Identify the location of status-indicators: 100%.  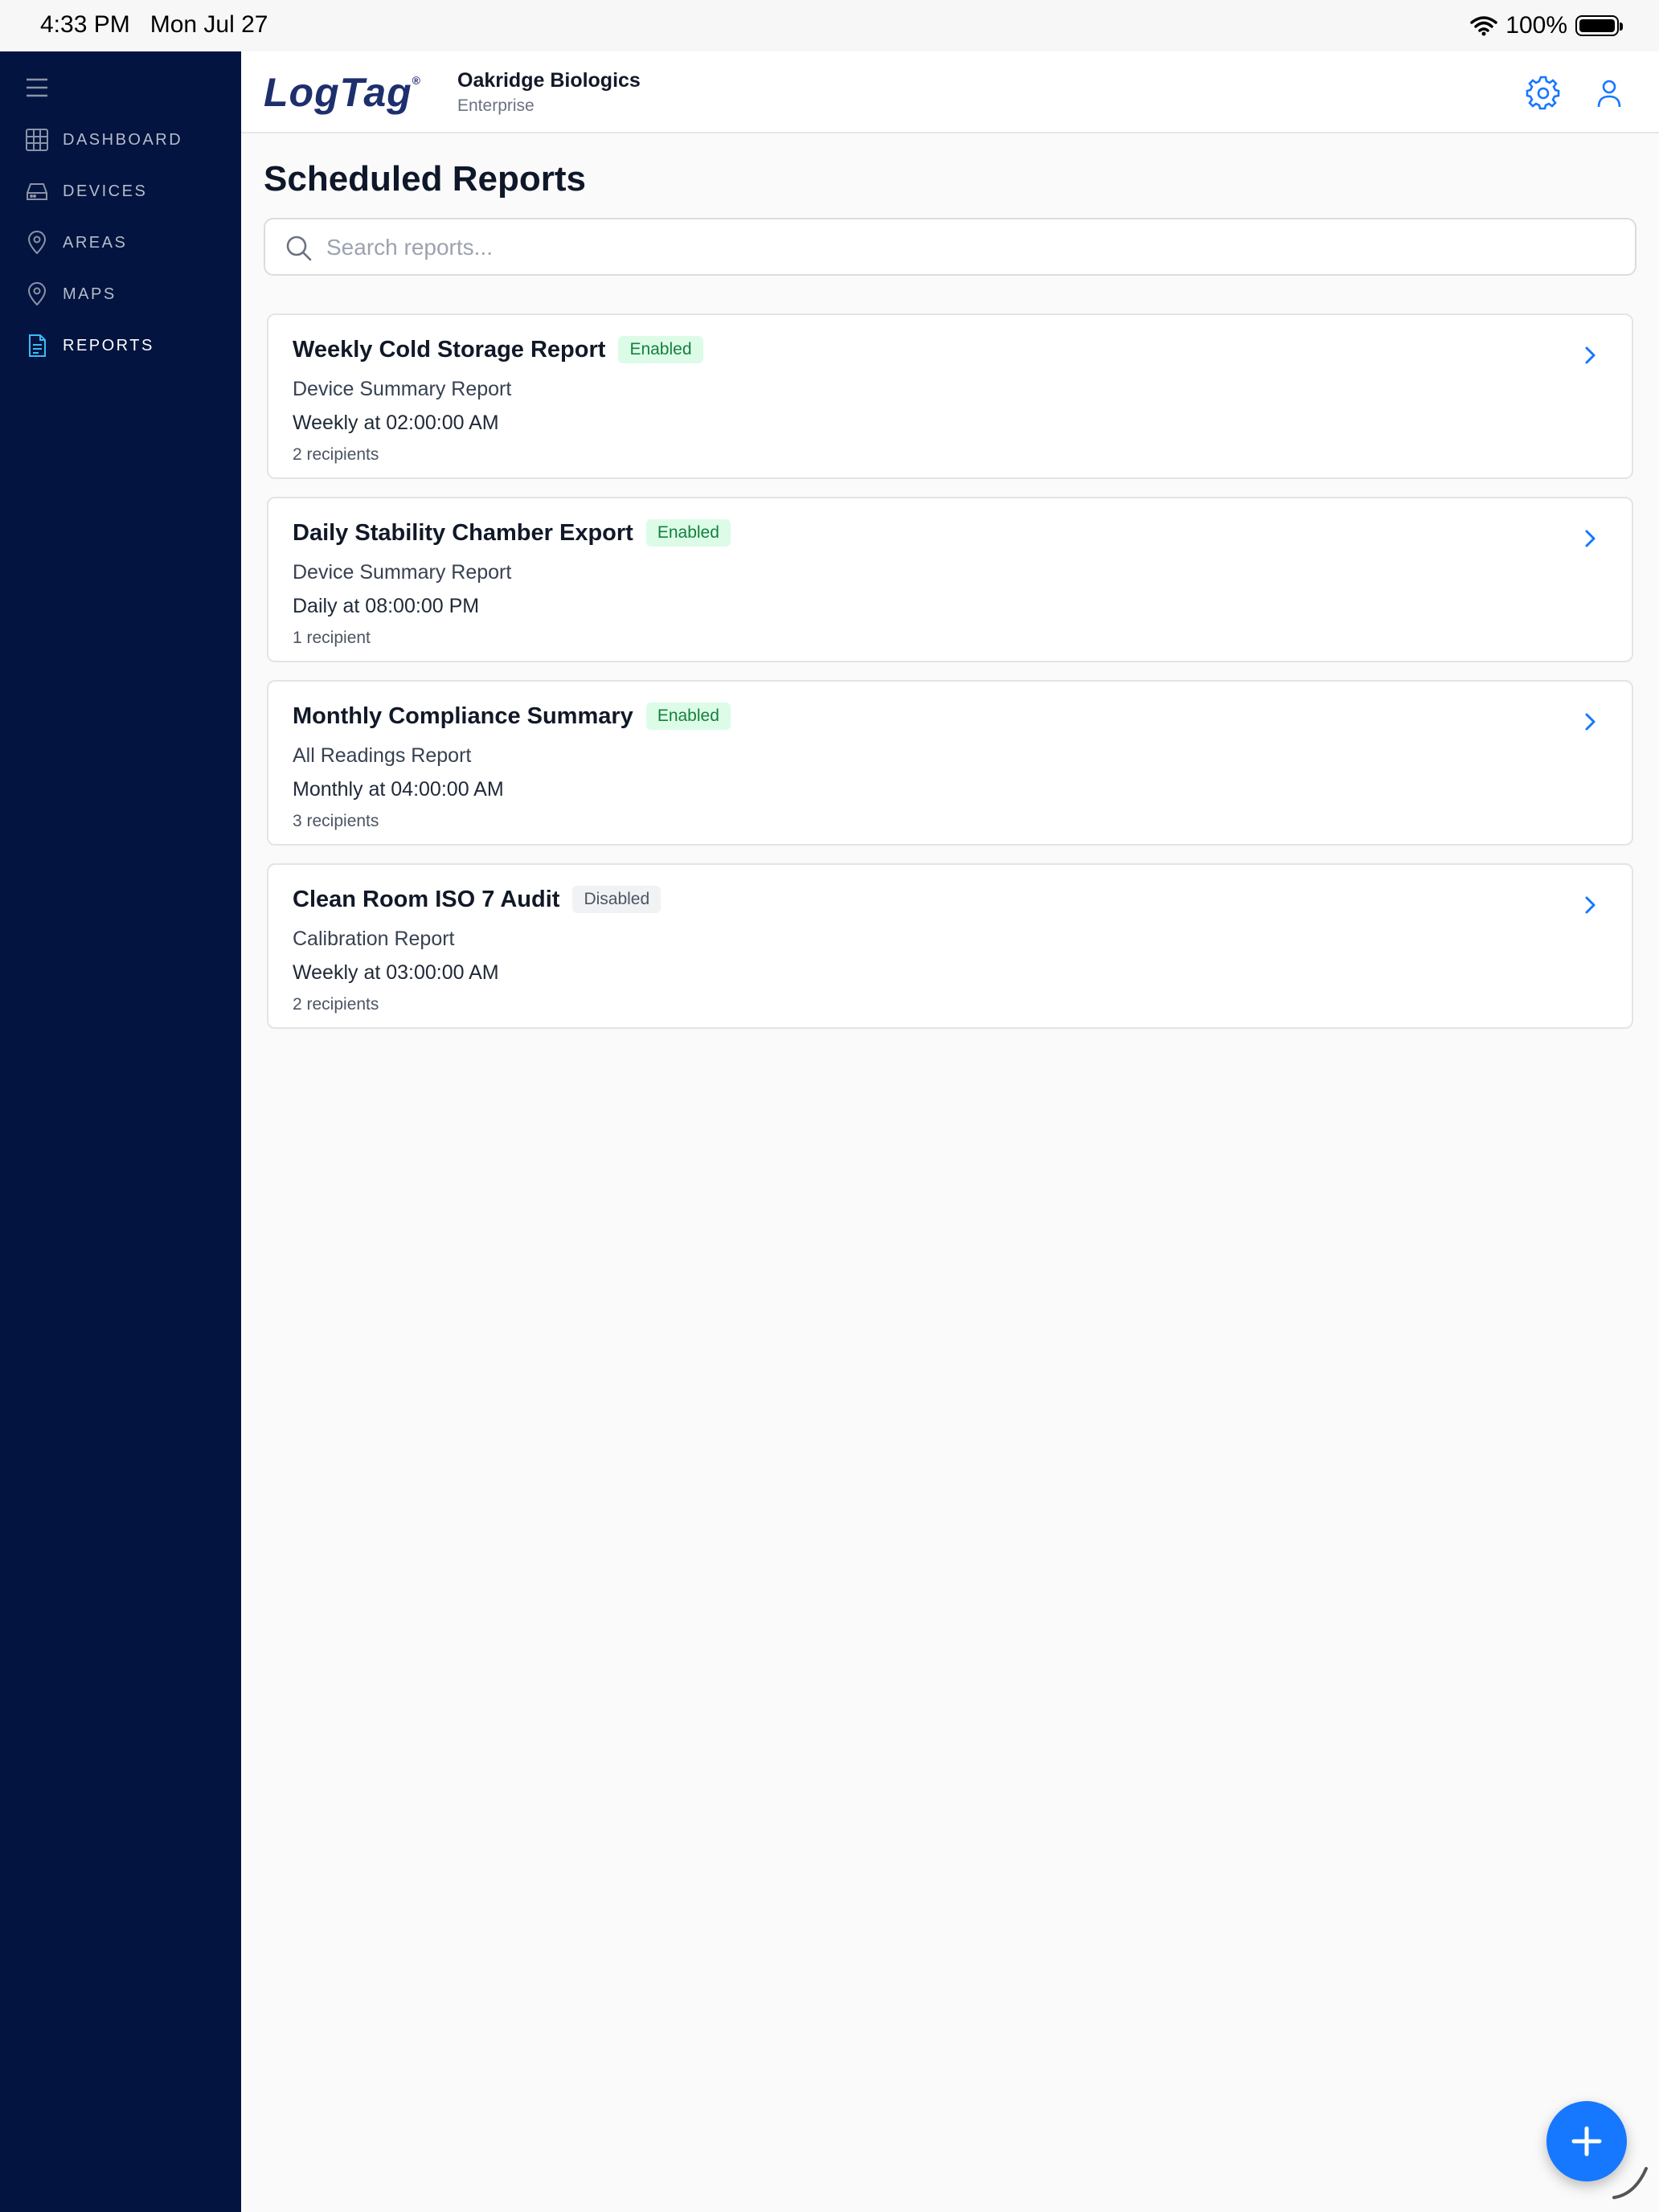
(1546, 25).